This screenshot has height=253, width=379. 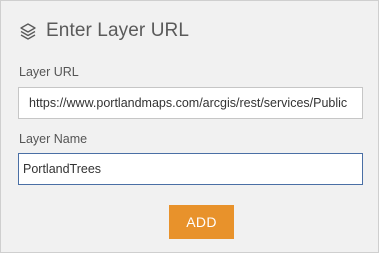 I want to click on layer-name-label: Layer Name, so click(x=53, y=139).